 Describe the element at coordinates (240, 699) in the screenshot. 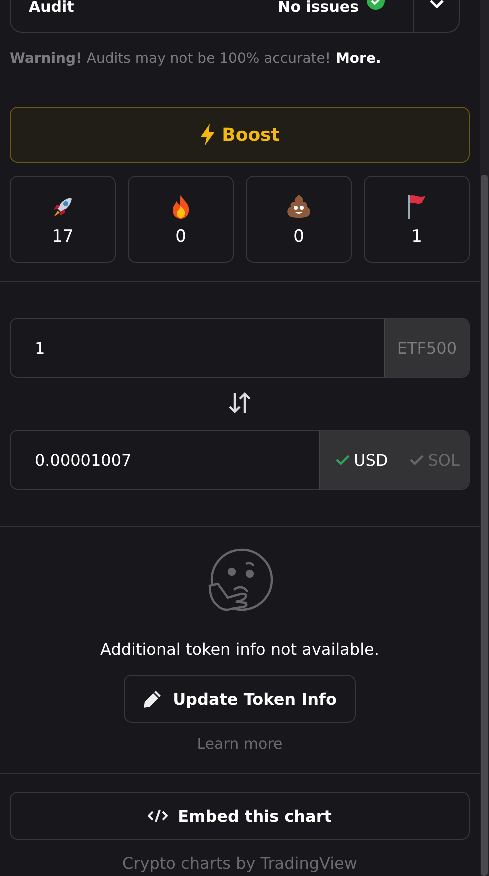

I see `update-token-info-button: Update Token Info` at that location.